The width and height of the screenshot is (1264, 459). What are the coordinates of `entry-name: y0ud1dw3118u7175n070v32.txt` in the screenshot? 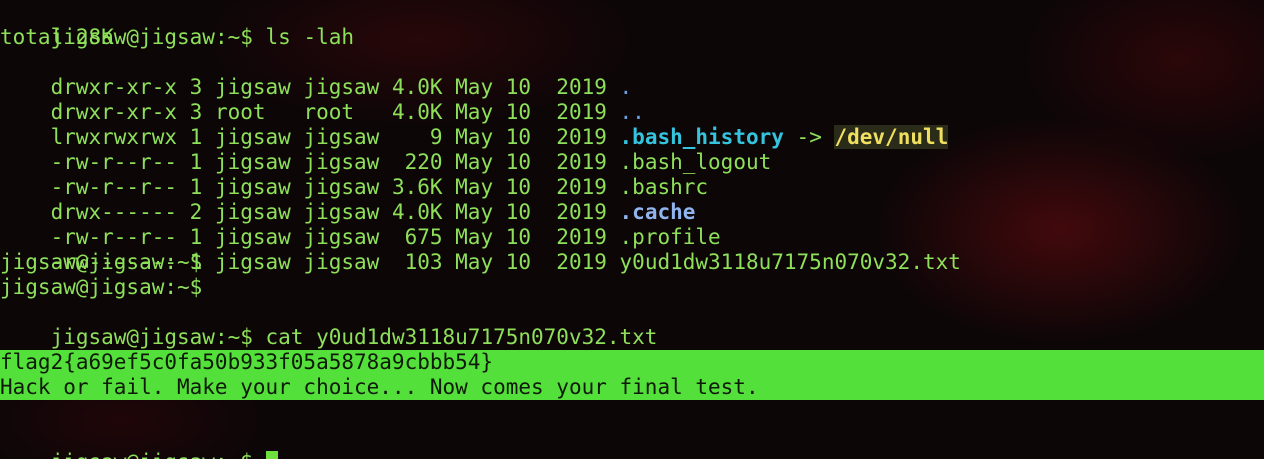 It's located at (790, 262).